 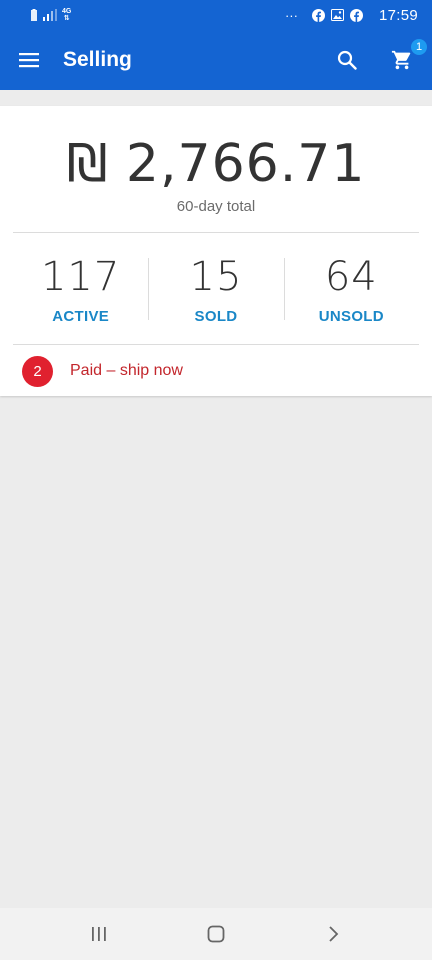 What do you see at coordinates (216, 206) in the screenshot?
I see `total-period-label: 60-day total` at bounding box center [216, 206].